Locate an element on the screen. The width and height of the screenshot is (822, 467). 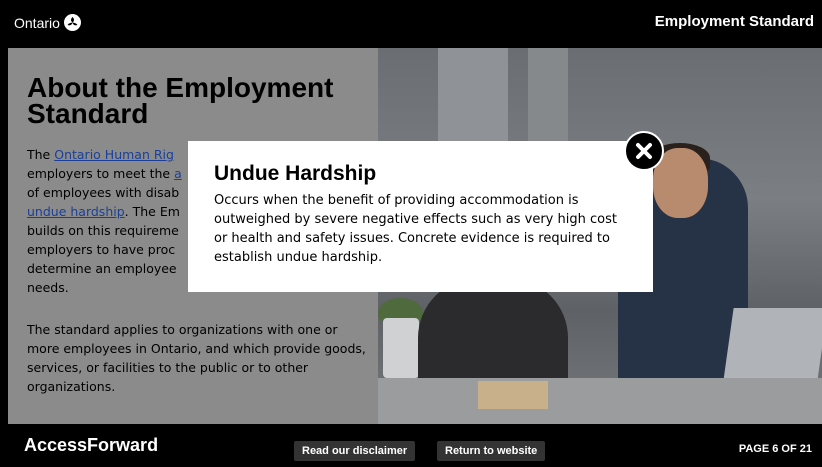
return-to-website-button: Return to website is located at coordinates (491, 451).